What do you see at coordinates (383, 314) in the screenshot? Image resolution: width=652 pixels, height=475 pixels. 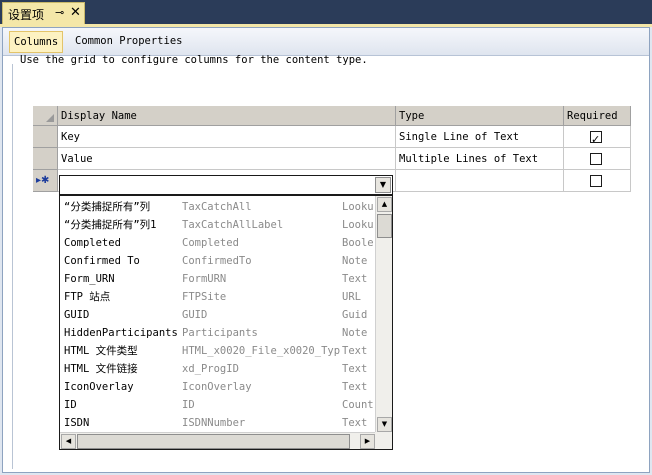 I see `vertical-scrollbar: ▲ ▼` at bounding box center [383, 314].